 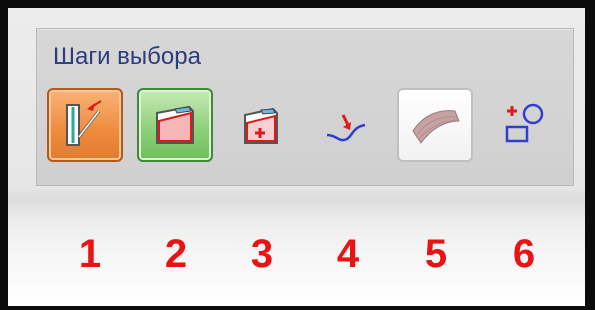 I want to click on step-number-3: 3, so click(x=262, y=254).